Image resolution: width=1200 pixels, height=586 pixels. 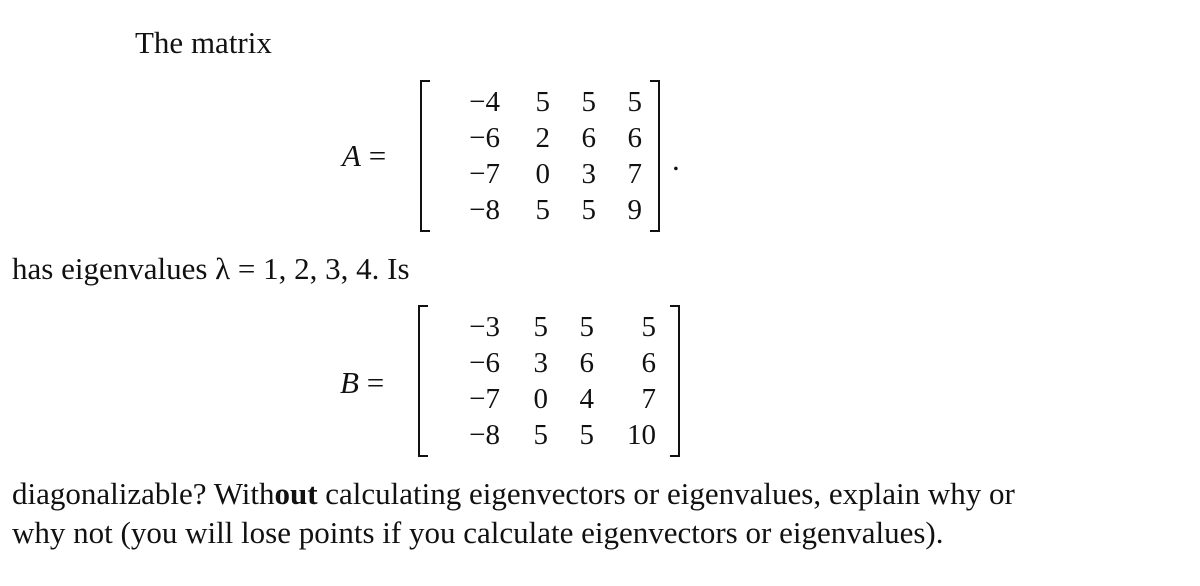 What do you see at coordinates (484, 363) in the screenshot?
I see `matrix-b-cell-r2c1: −6` at bounding box center [484, 363].